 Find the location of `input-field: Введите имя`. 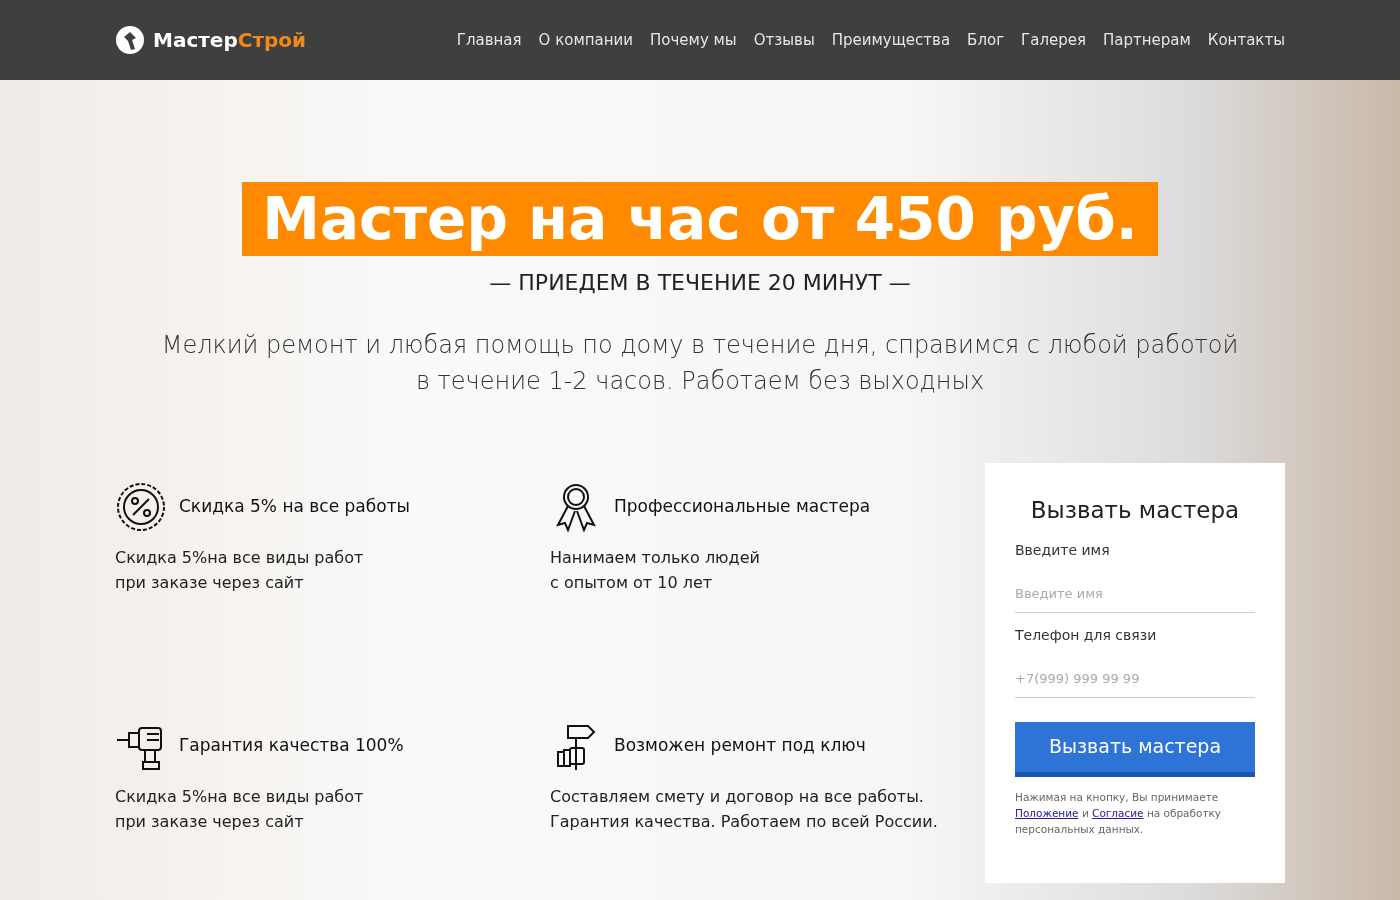

input-field: Введите имя is located at coordinates (1135, 593).